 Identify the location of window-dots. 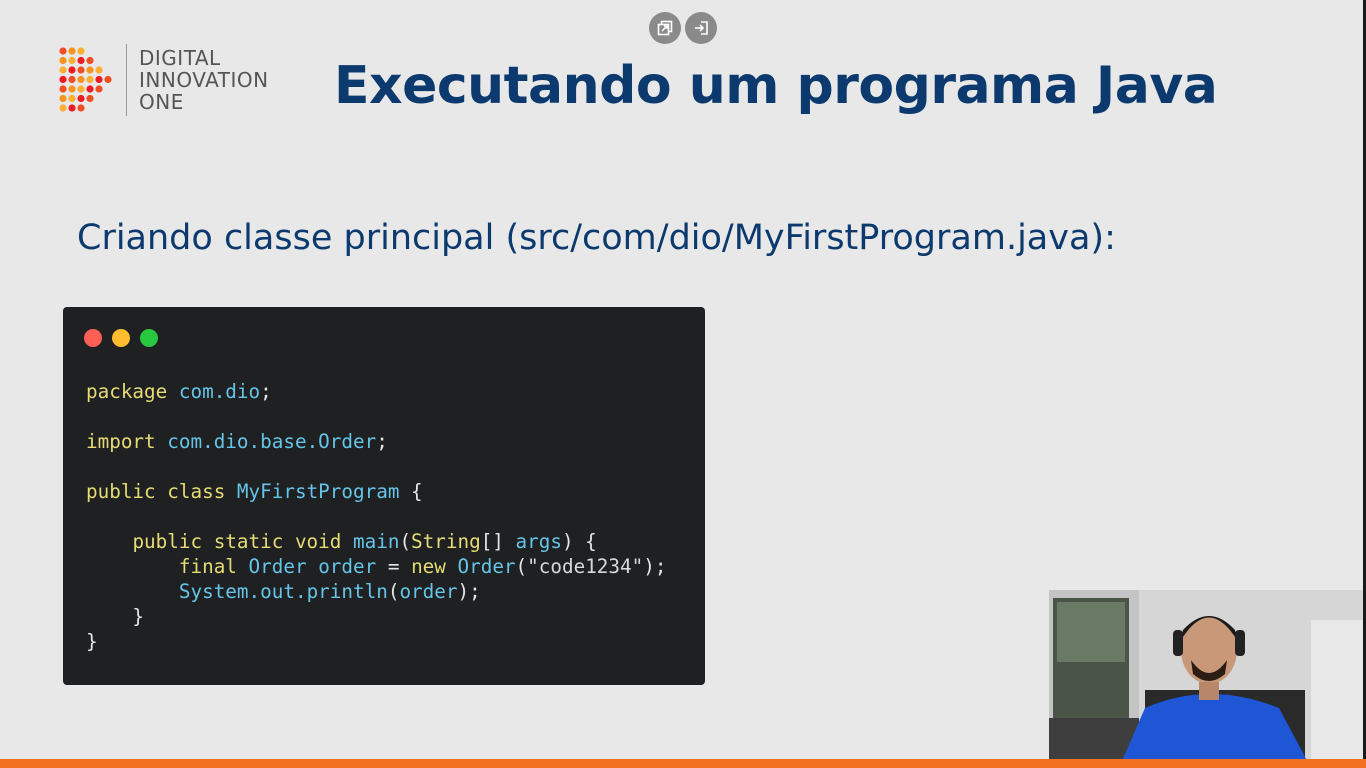
(121, 338).